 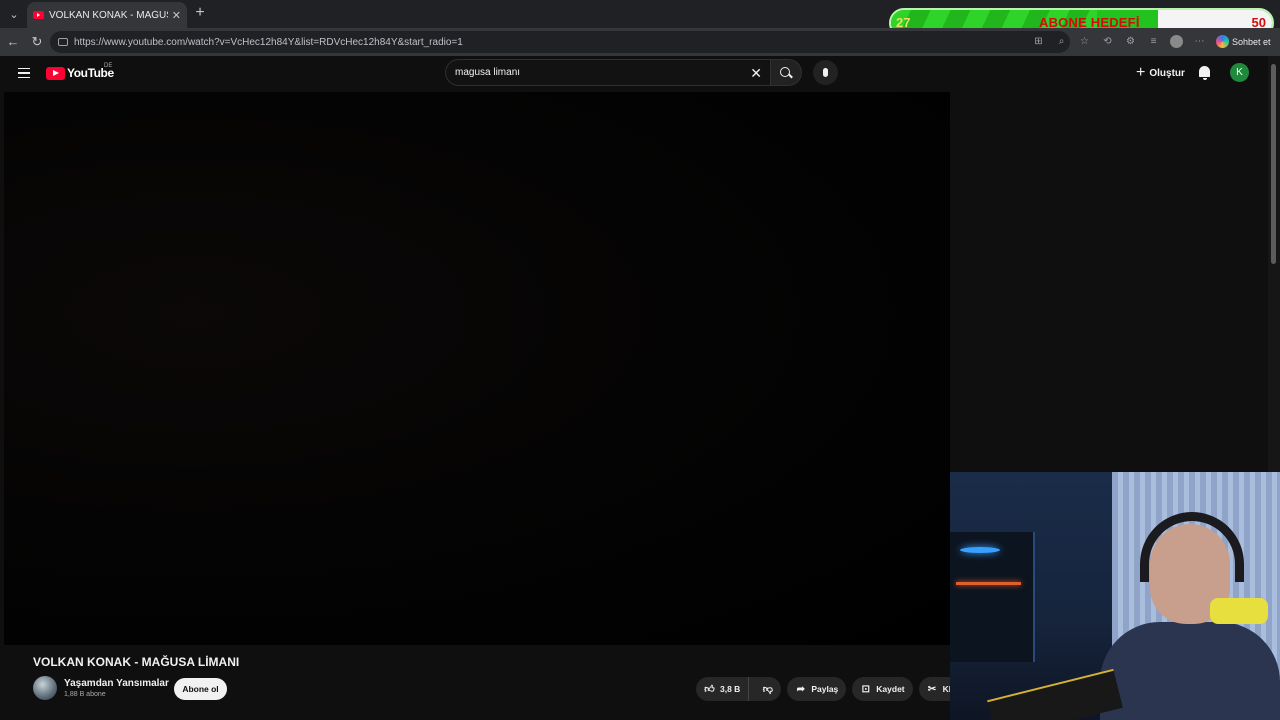 I want to click on bookmark-icon: ⊡, so click(x=865, y=689).